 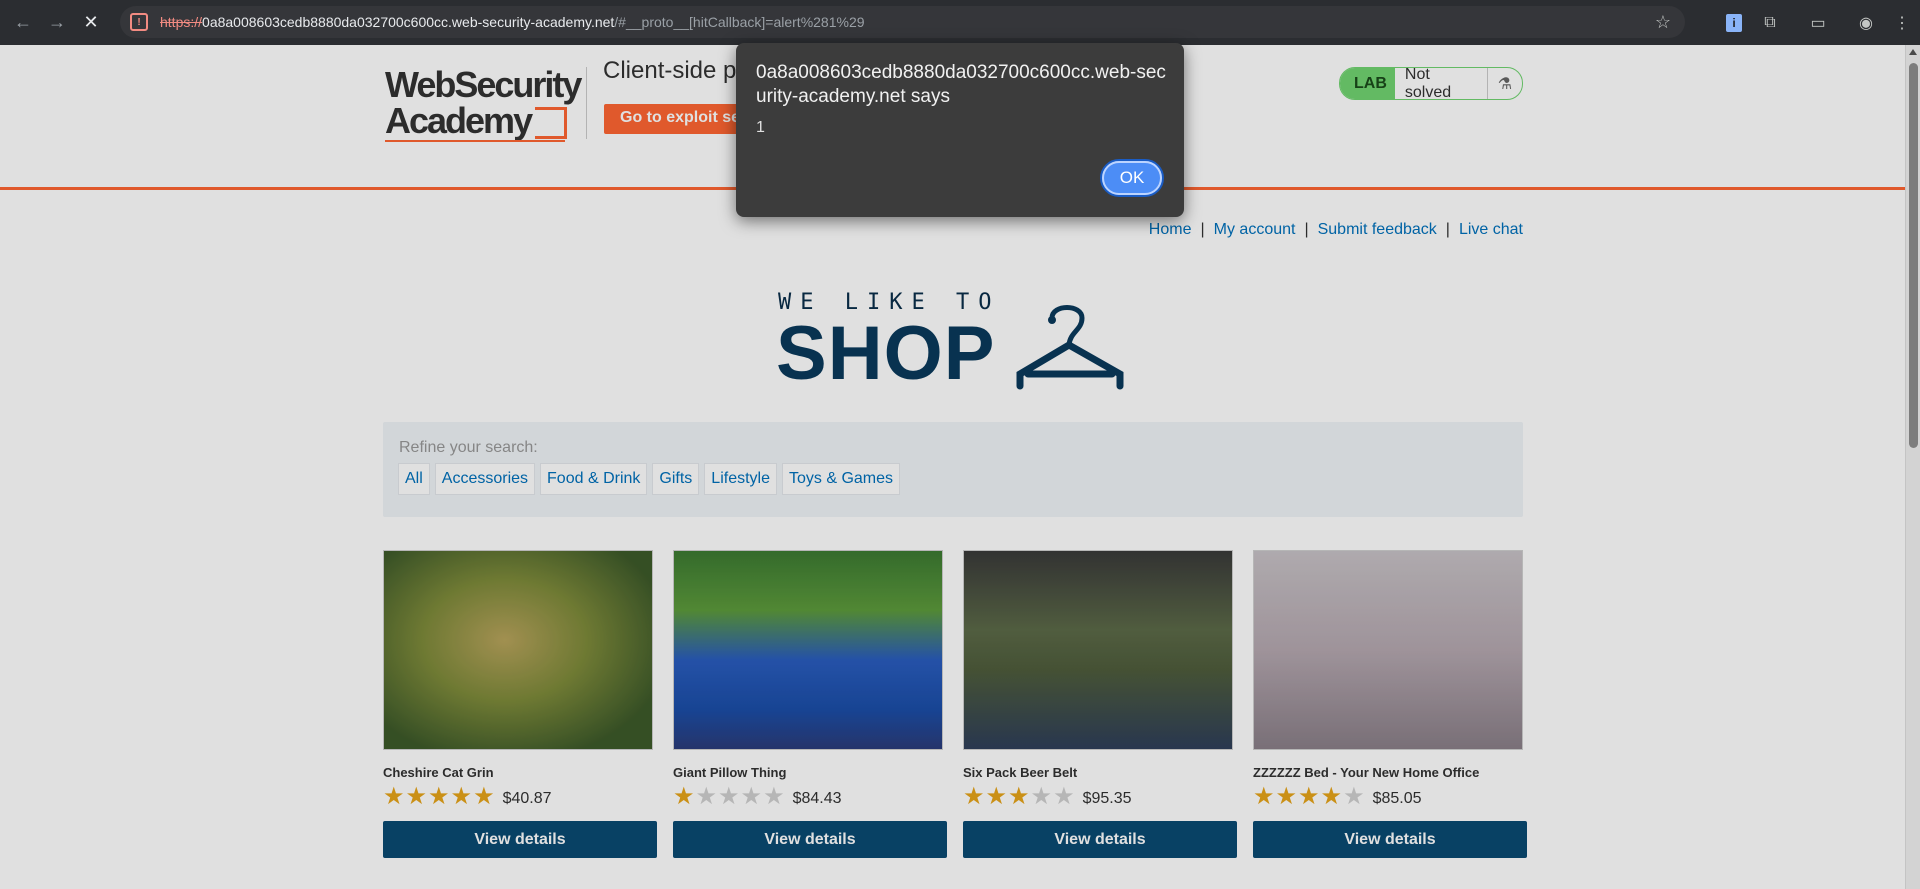 What do you see at coordinates (1866, 23) in the screenshot?
I see `profile-icon: ◉` at bounding box center [1866, 23].